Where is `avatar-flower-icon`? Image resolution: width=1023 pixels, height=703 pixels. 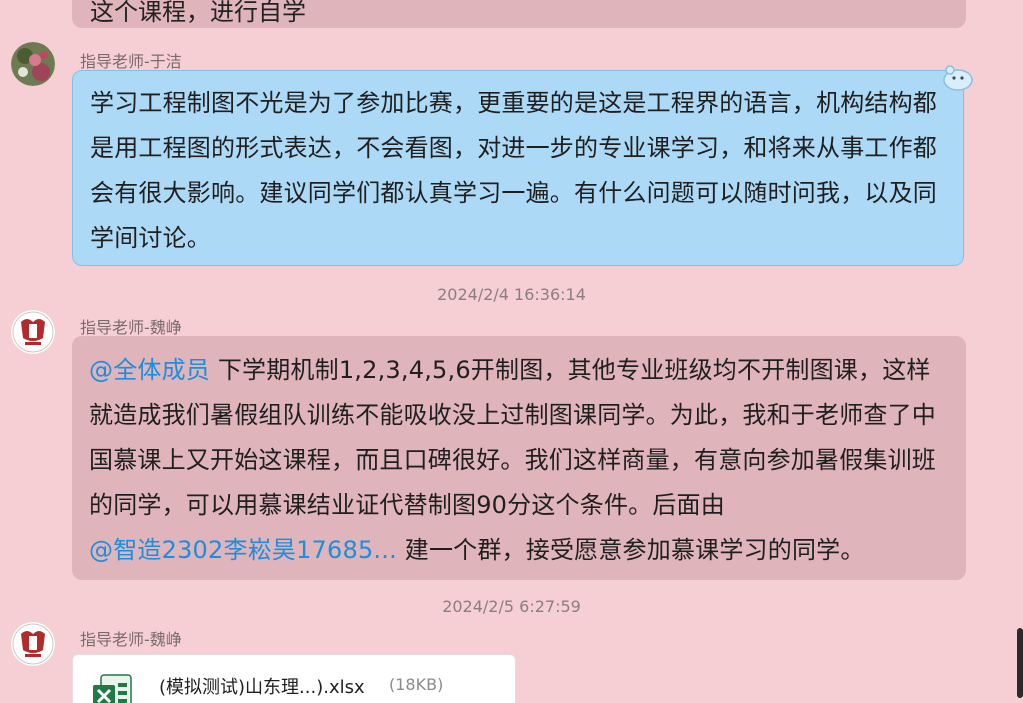
avatar-flower-icon is located at coordinates (33, 64).